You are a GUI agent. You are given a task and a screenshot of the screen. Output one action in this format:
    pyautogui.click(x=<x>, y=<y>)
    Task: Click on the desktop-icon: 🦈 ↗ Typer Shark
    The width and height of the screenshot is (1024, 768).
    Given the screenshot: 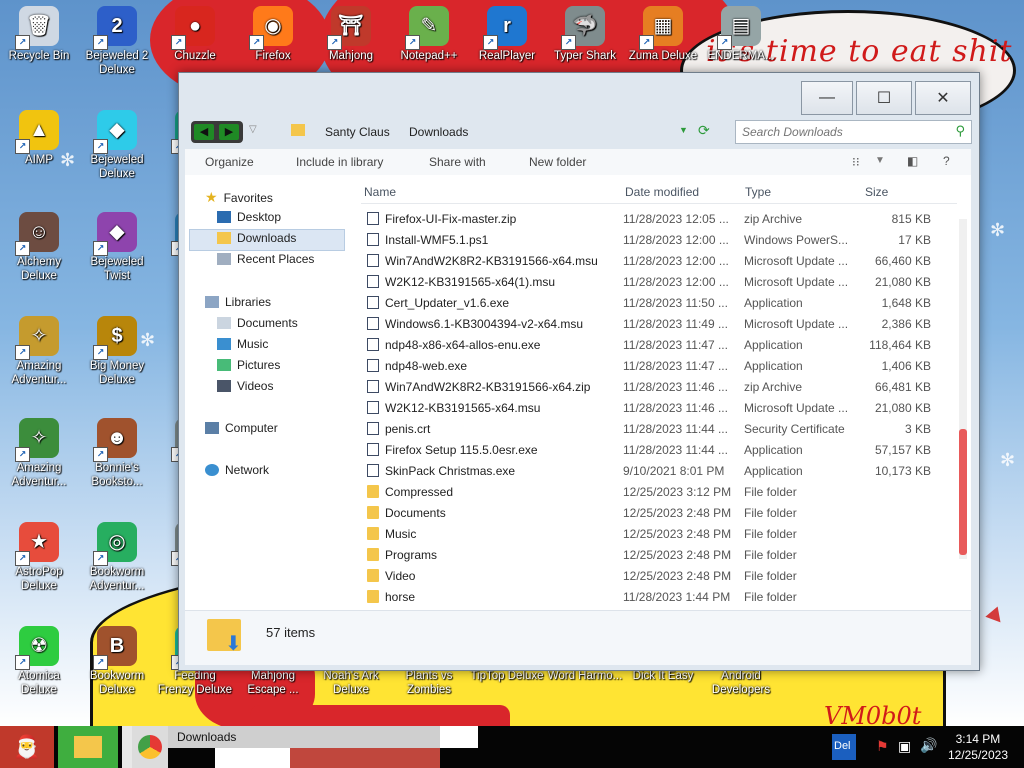 What is the action you would take?
    pyautogui.click(x=585, y=34)
    